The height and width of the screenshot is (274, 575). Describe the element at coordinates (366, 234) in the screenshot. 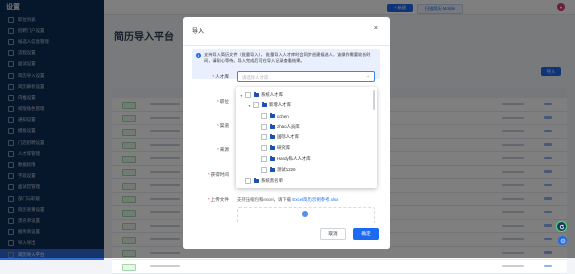

I see `confirm-button: 确定` at that location.